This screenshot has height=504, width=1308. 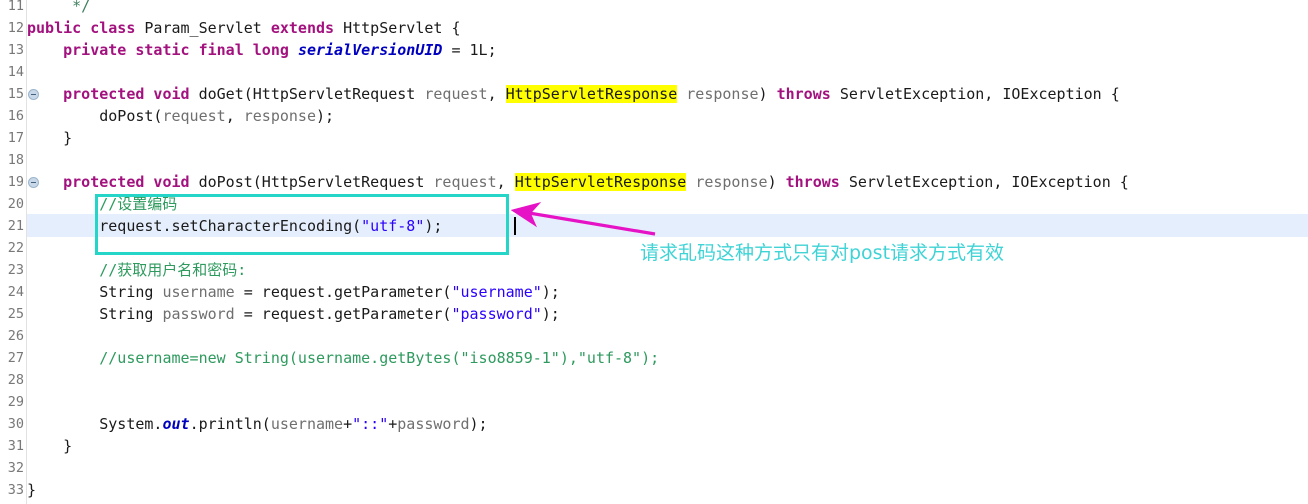 I want to click on code-token: */, so click(x=59, y=7).